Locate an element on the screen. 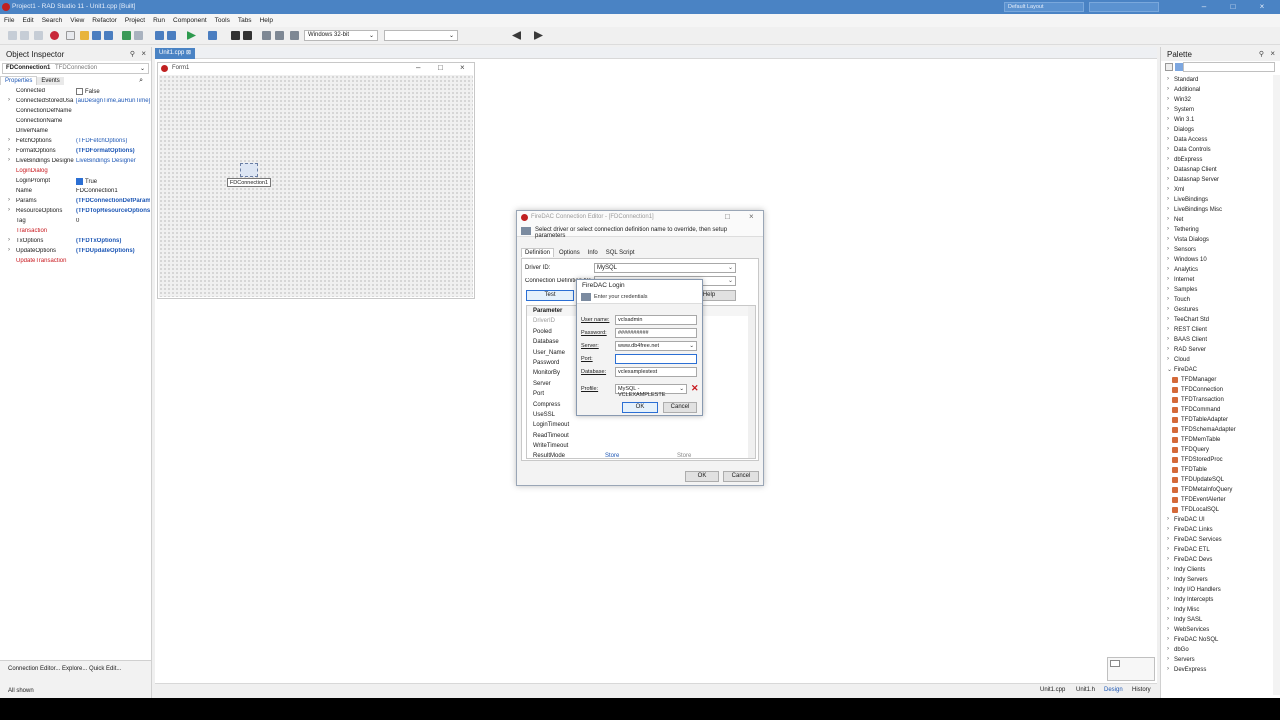 Image resolution: width=1280 pixels, height=720 pixels. folder-icon is located at coordinates (84, 35).